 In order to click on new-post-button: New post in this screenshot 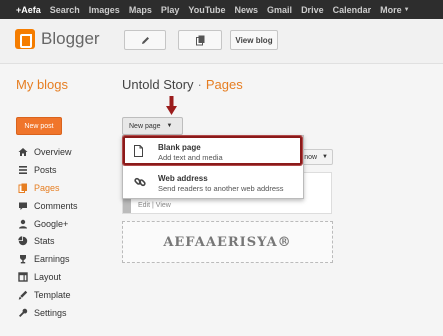, I will do `click(39, 126)`.